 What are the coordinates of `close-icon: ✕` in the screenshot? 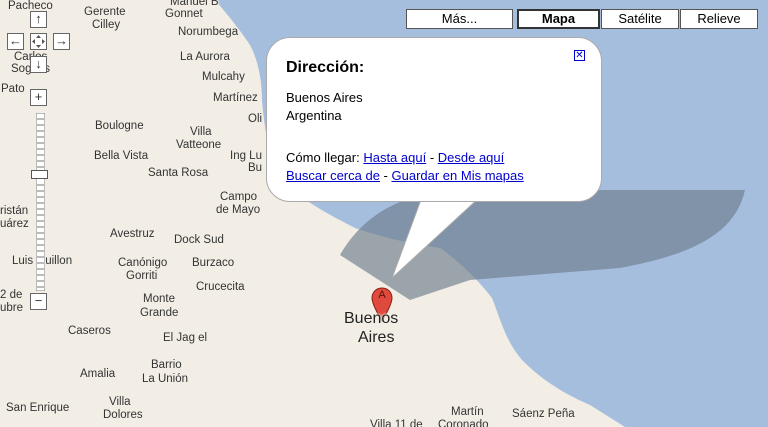 It's located at (579, 55).